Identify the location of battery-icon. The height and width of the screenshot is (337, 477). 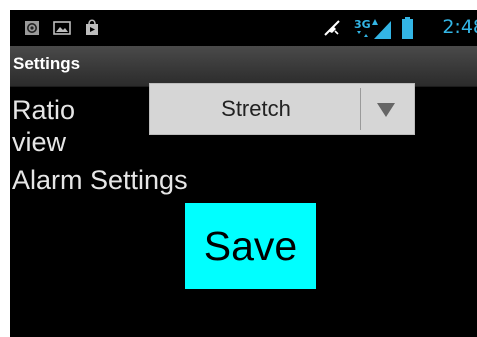
(407, 28).